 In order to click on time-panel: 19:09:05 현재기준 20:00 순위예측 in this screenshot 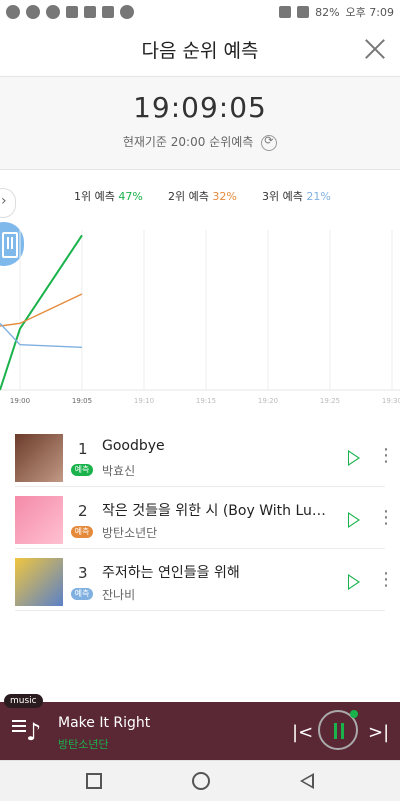, I will do `click(200, 123)`.